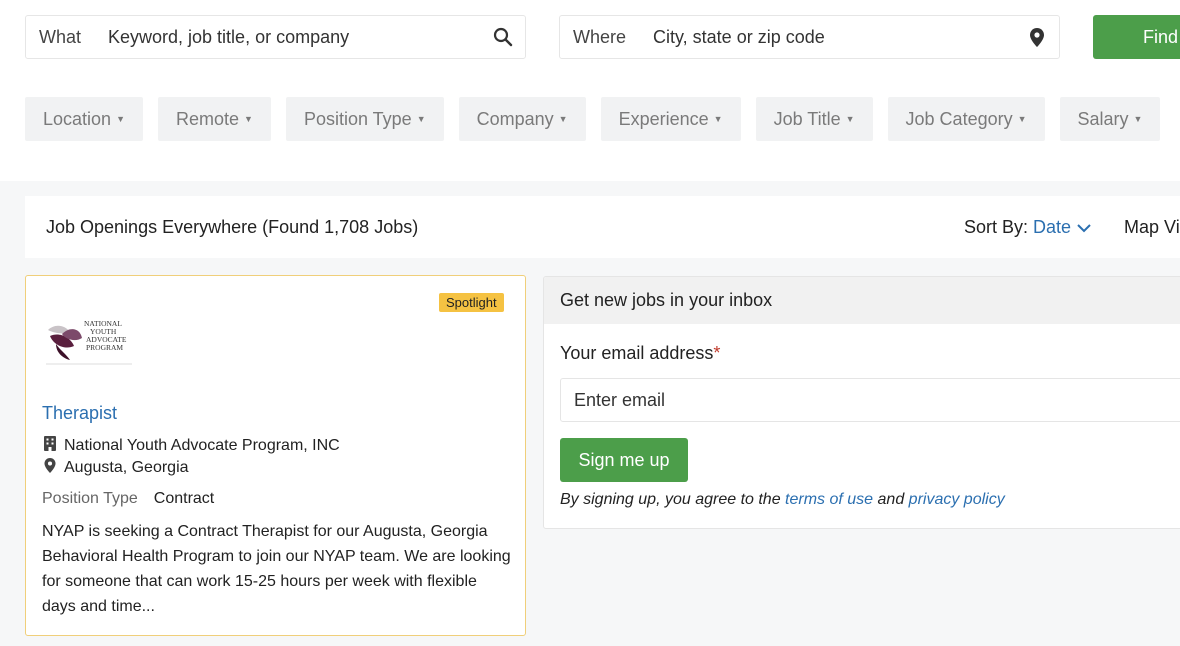  What do you see at coordinates (1136, 37) in the screenshot?
I see `find-button: Find` at bounding box center [1136, 37].